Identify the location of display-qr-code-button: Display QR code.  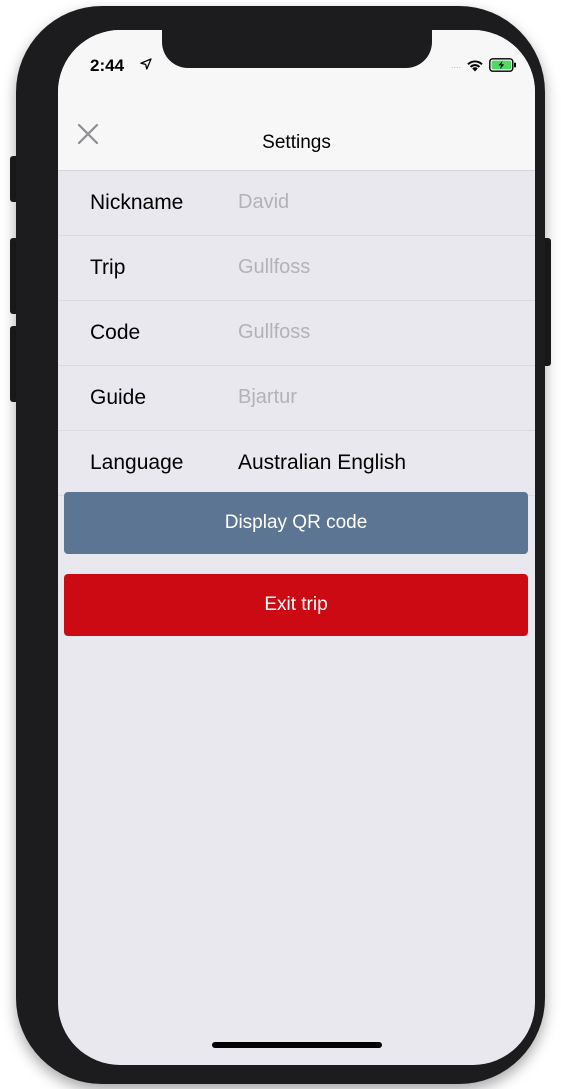
(296, 523).